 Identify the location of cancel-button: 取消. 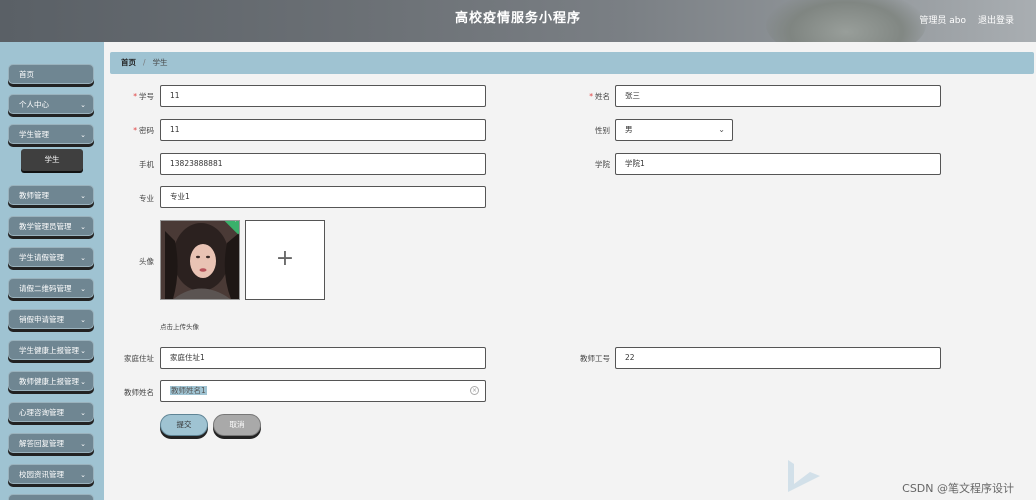
(237, 425).